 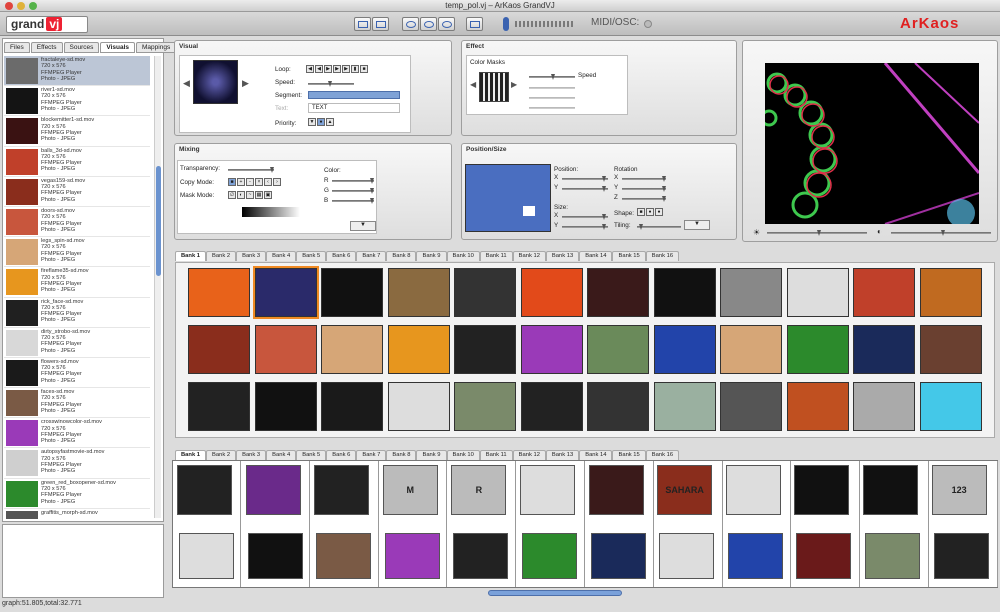 What do you see at coordinates (552, 88) in the screenshot?
I see `effect-param-2-slider` at bounding box center [552, 88].